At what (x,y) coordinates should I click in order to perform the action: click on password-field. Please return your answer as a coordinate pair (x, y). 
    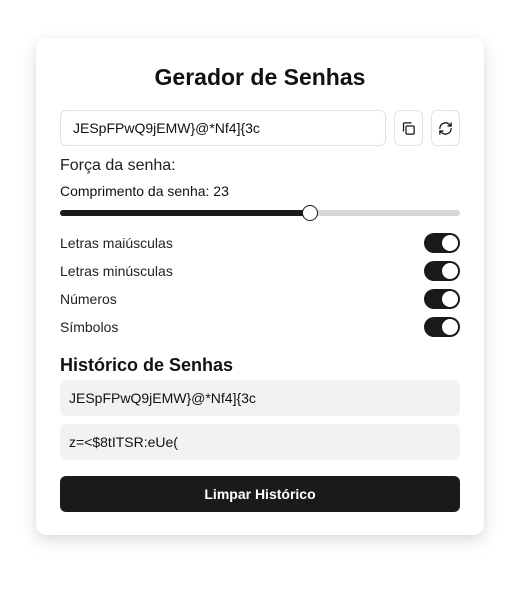
    Looking at the image, I should click on (223, 128).